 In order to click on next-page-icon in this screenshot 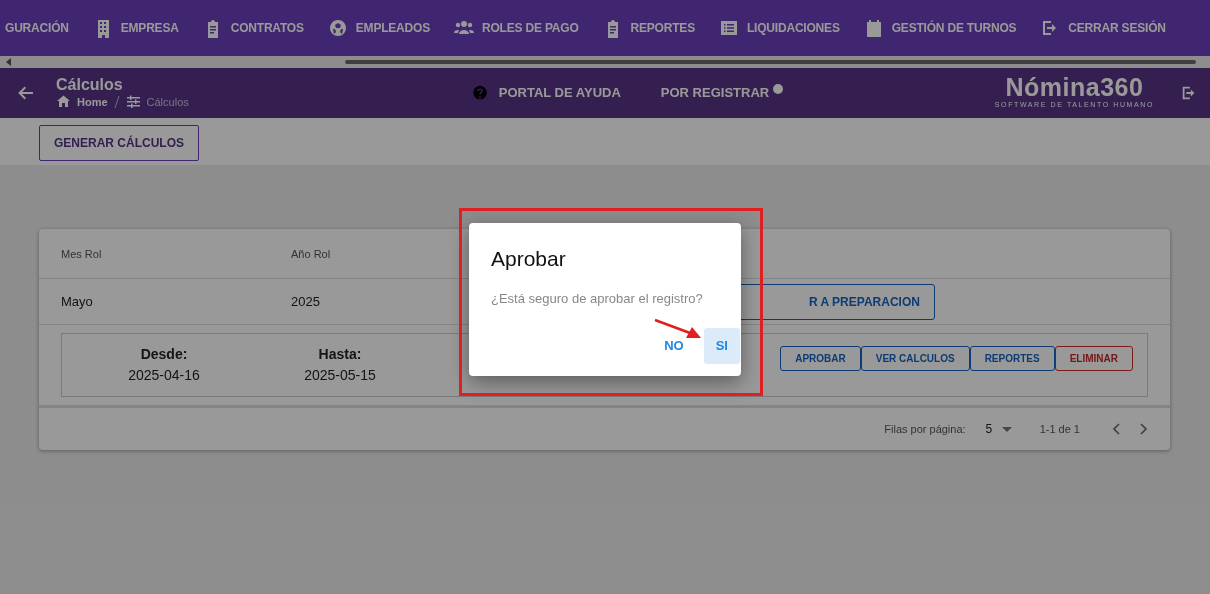, I will do `click(1144, 429)`.